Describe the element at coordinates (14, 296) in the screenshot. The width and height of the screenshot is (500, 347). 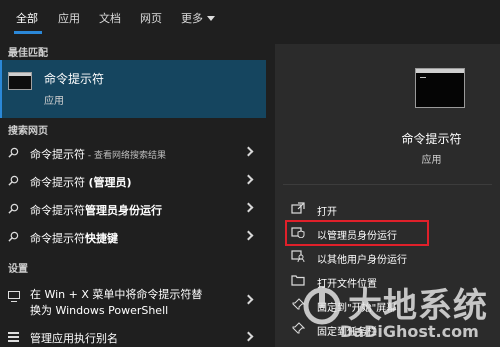
I see `monitor-icon` at that location.